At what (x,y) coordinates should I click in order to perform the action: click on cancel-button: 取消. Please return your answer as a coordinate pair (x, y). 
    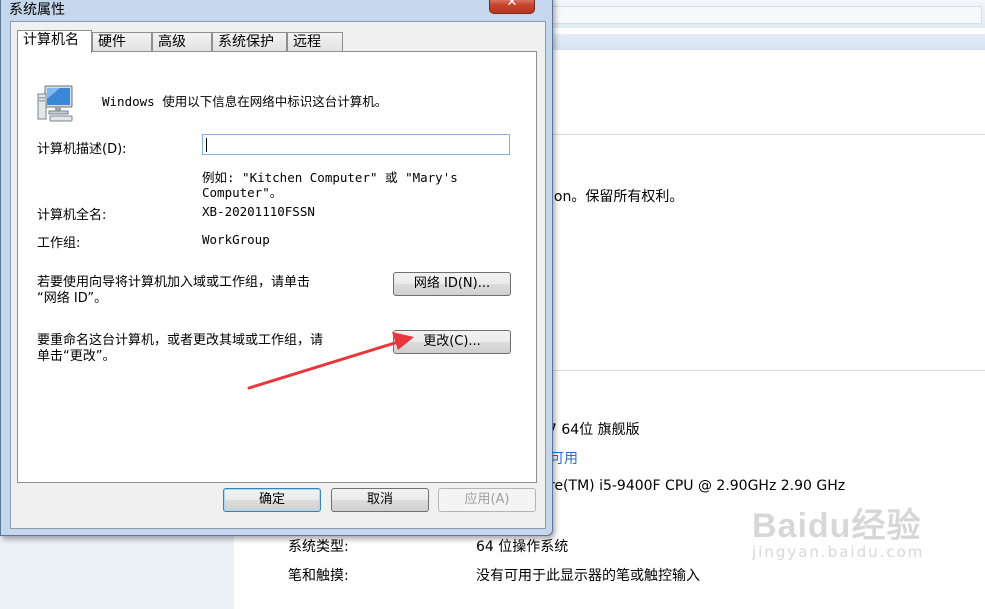
    Looking at the image, I should click on (380, 500).